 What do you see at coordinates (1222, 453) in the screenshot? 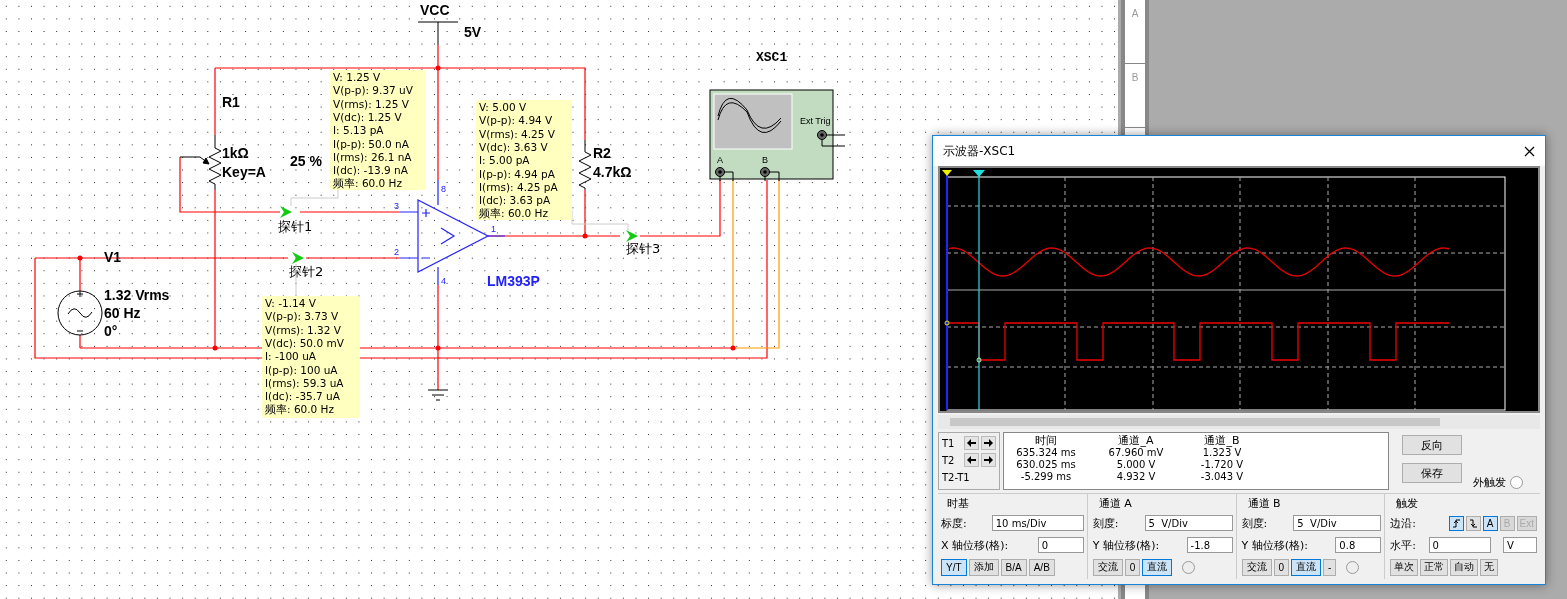
I see `table-cell-text: 1.323 V` at bounding box center [1222, 453].